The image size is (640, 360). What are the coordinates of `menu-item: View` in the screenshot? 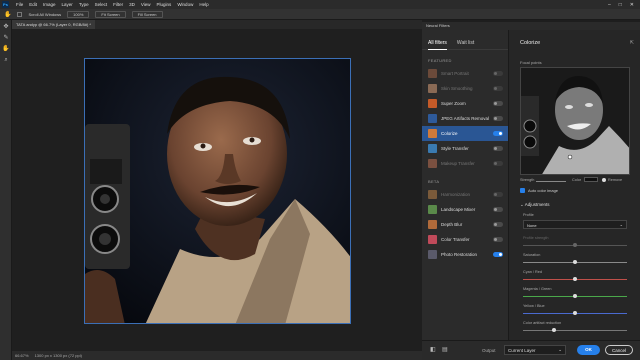 It's located at (146, 4).